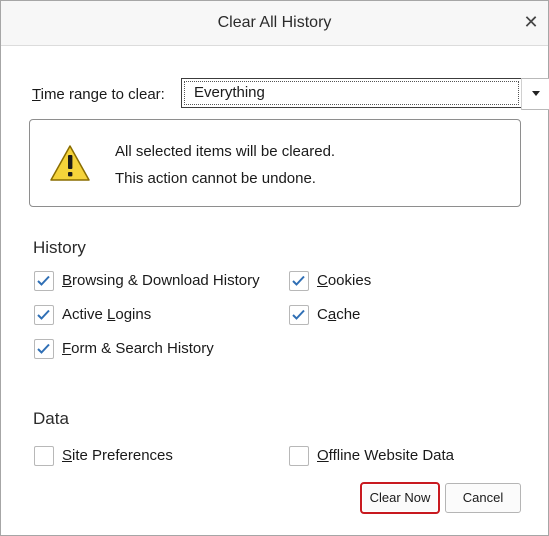 Image resolution: width=549 pixels, height=536 pixels. I want to click on checkbox-label: Offline Website Data, so click(386, 455).